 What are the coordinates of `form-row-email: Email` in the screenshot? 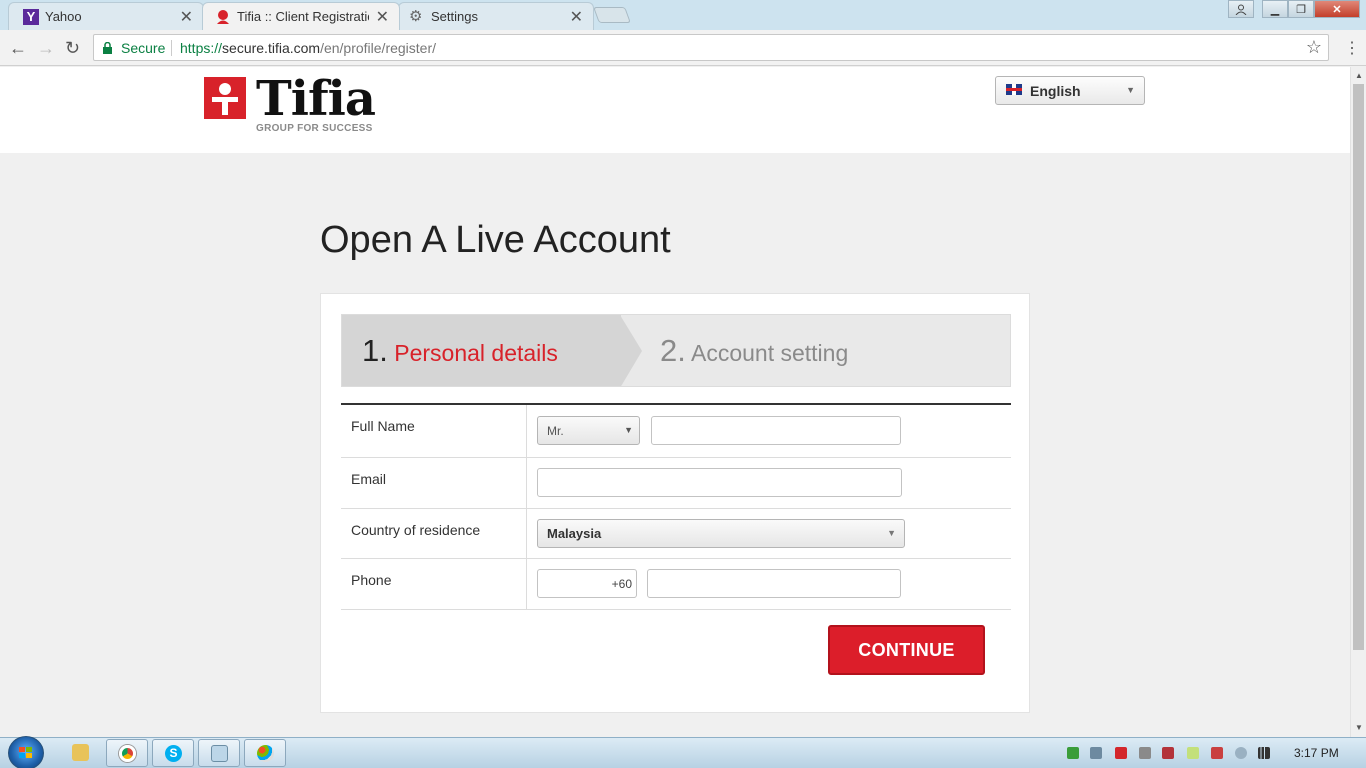 It's located at (676, 483).